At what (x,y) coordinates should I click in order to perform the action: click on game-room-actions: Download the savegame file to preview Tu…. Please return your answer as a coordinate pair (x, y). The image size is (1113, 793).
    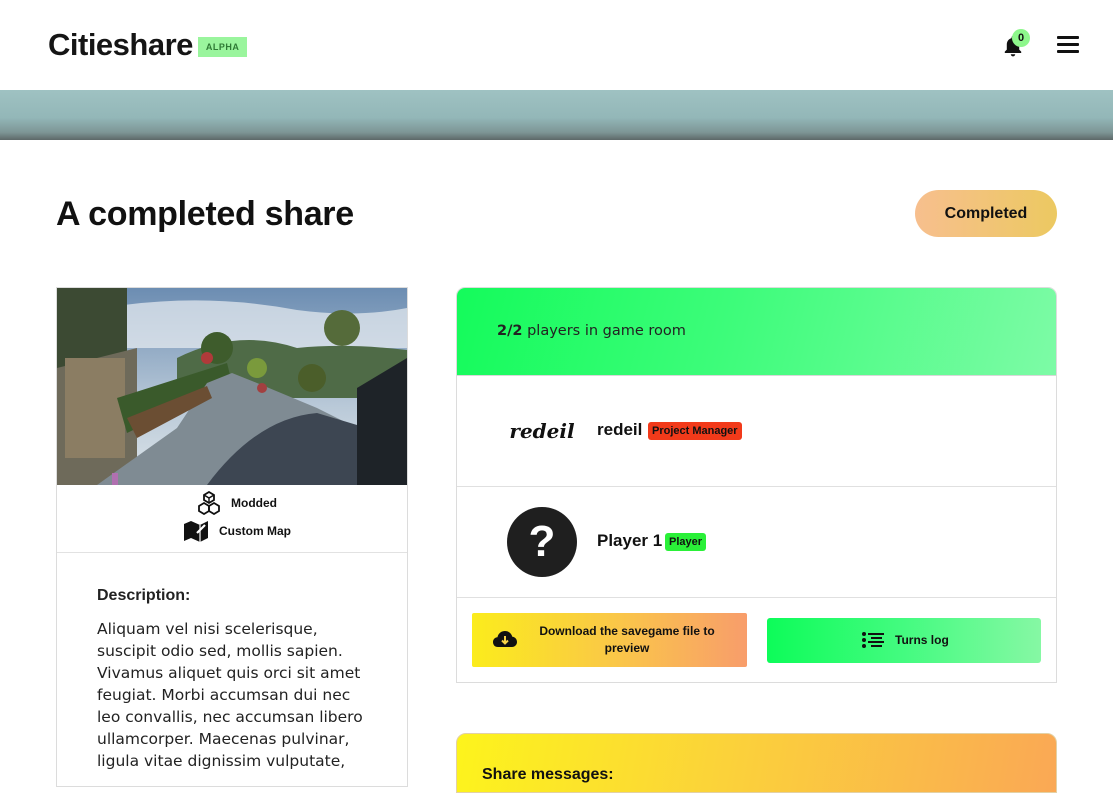
    Looking at the image, I should click on (756, 640).